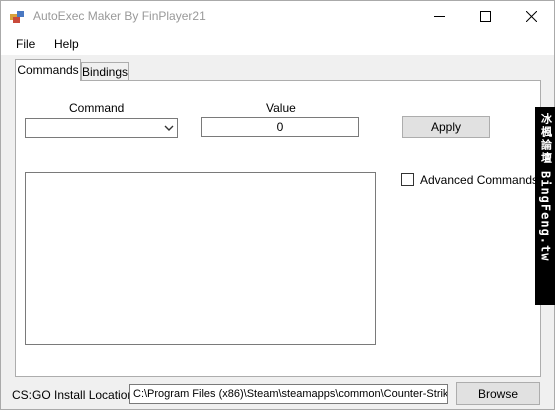 The height and width of the screenshot is (410, 555). I want to click on minimize-button, so click(439, 16).